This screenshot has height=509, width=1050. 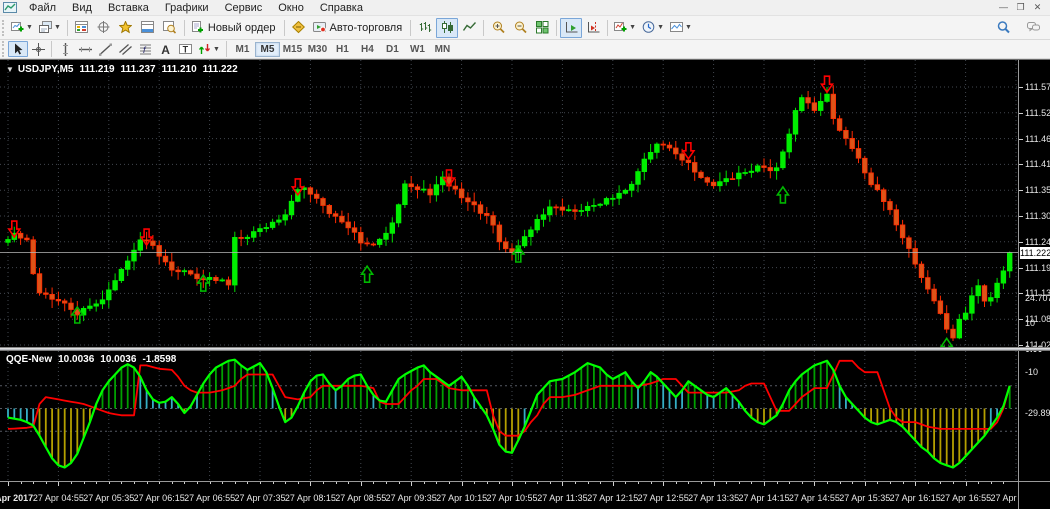 I want to click on zoom-in-button, so click(x=498, y=28).